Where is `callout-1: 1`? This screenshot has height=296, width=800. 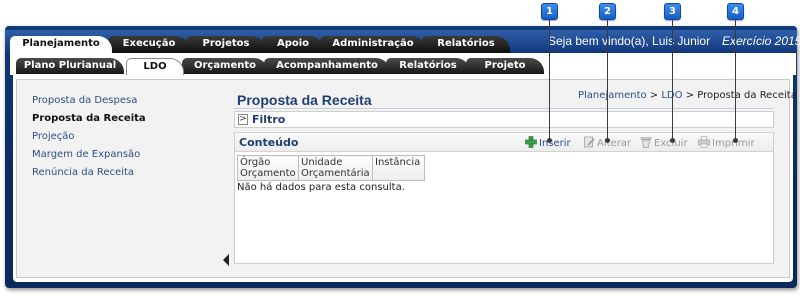
callout-1: 1 is located at coordinates (549, 11).